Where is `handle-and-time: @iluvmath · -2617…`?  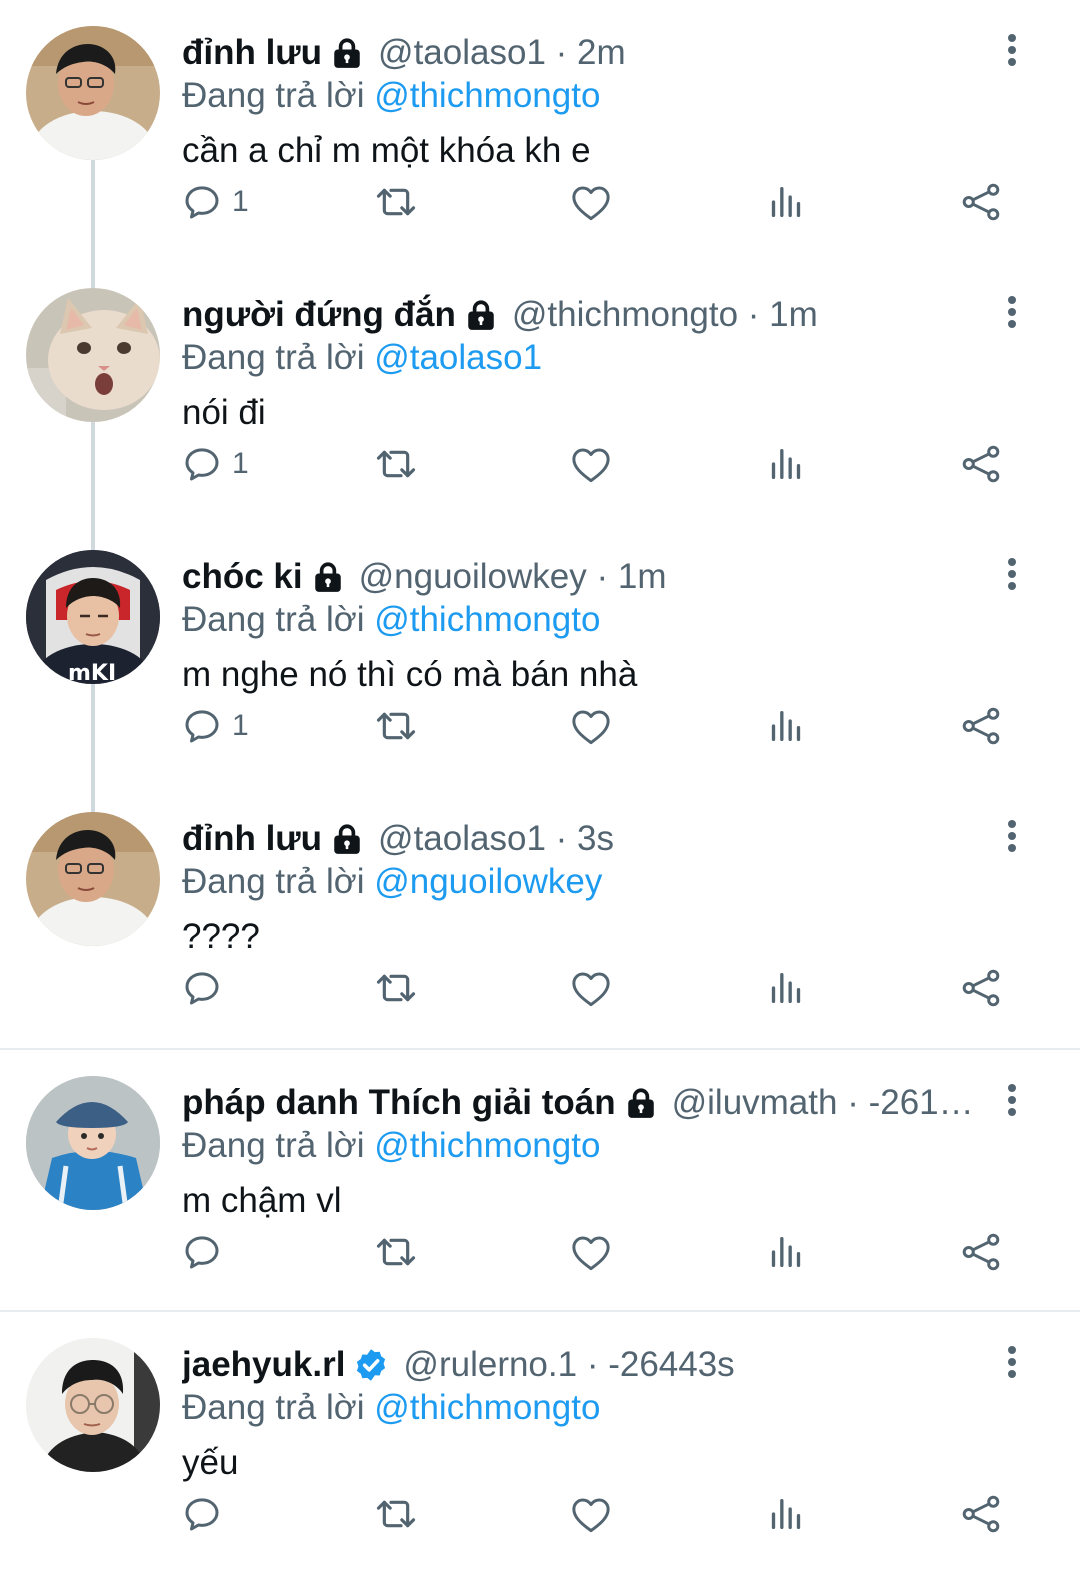 handle-and-time: @iluvmath · -2617… is located at coordinates (826, 1103).